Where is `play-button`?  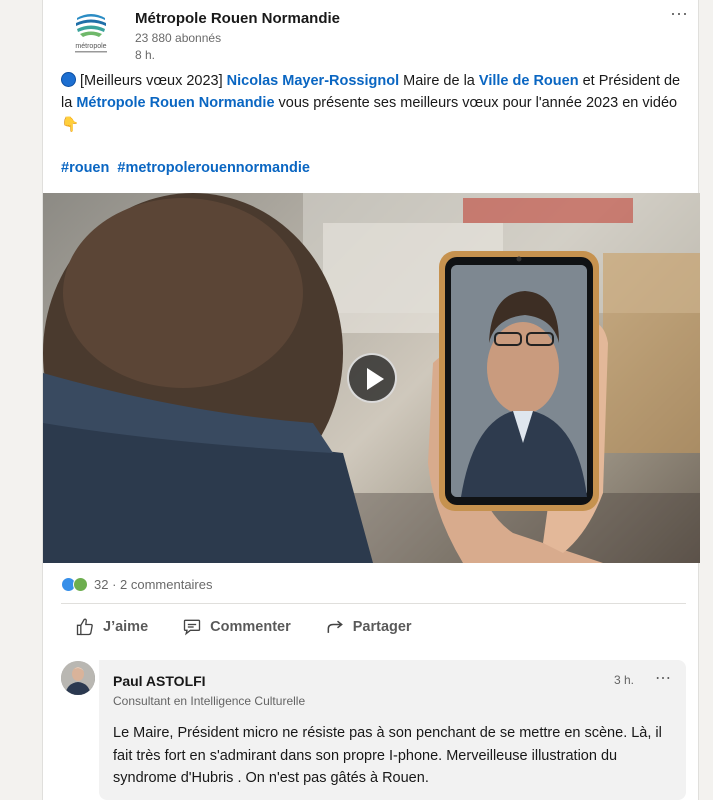 play-button is located at coordinates (372, 378).